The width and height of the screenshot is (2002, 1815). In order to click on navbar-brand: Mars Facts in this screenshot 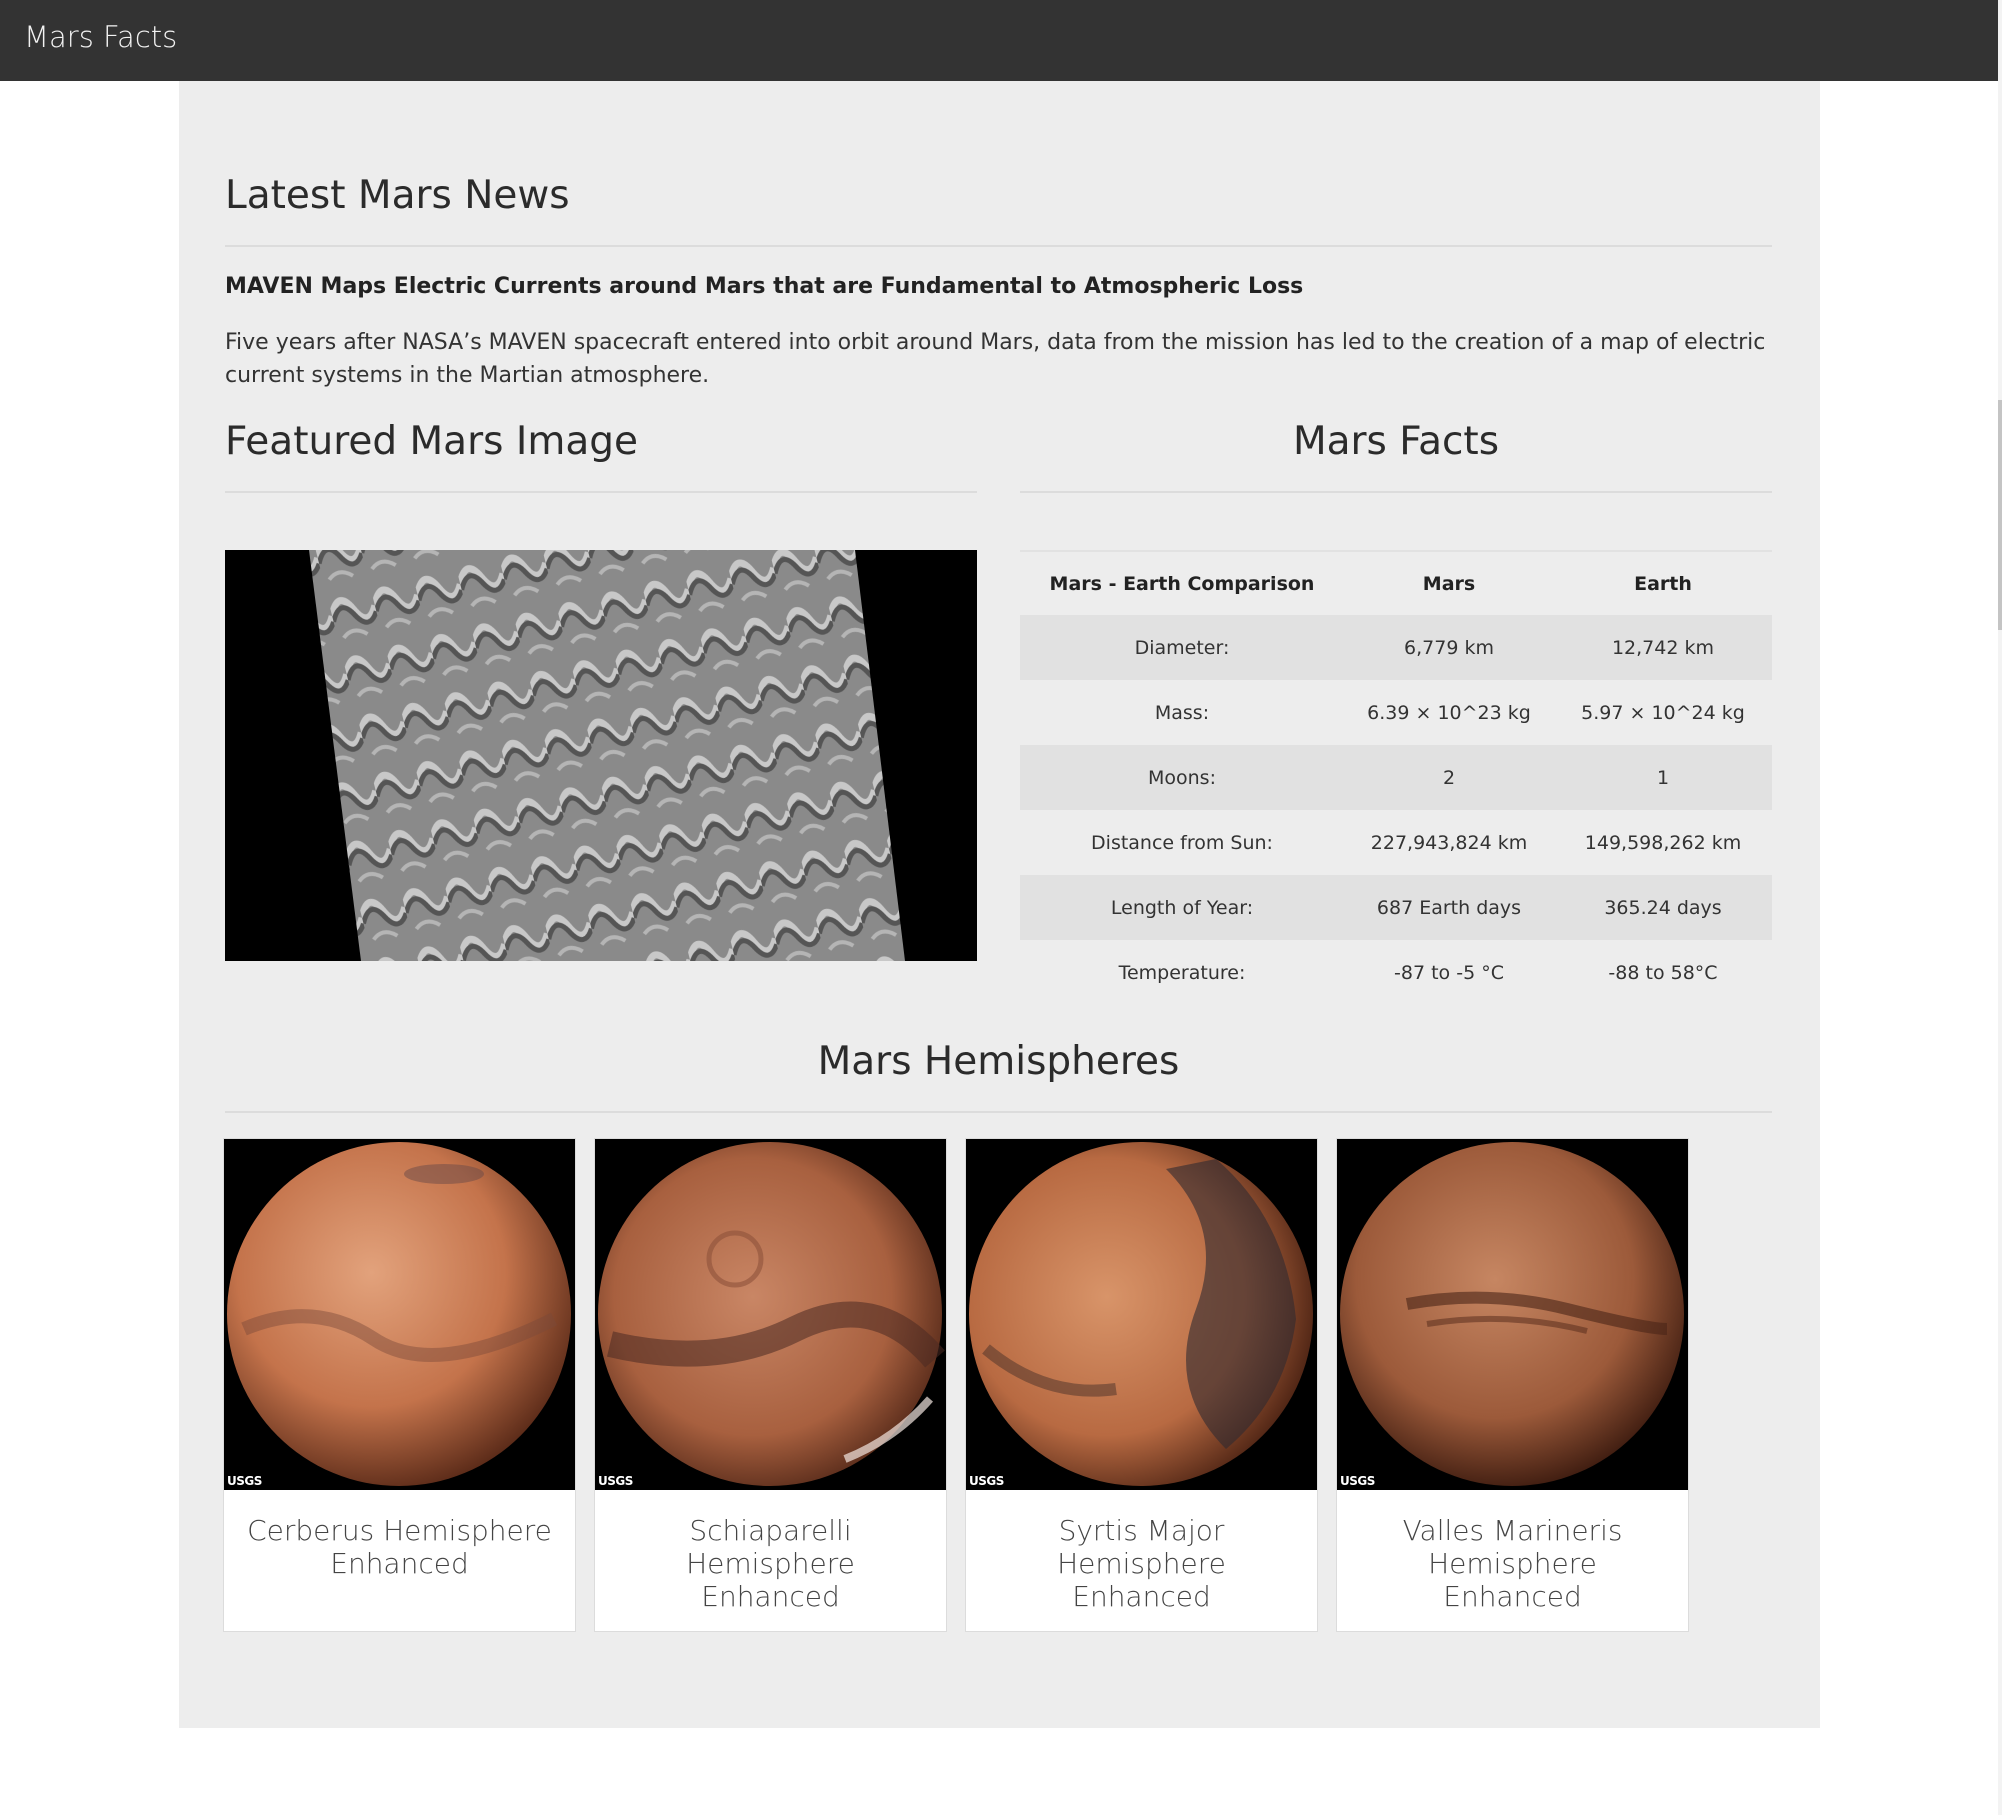, I will do `click(100, 37)`.